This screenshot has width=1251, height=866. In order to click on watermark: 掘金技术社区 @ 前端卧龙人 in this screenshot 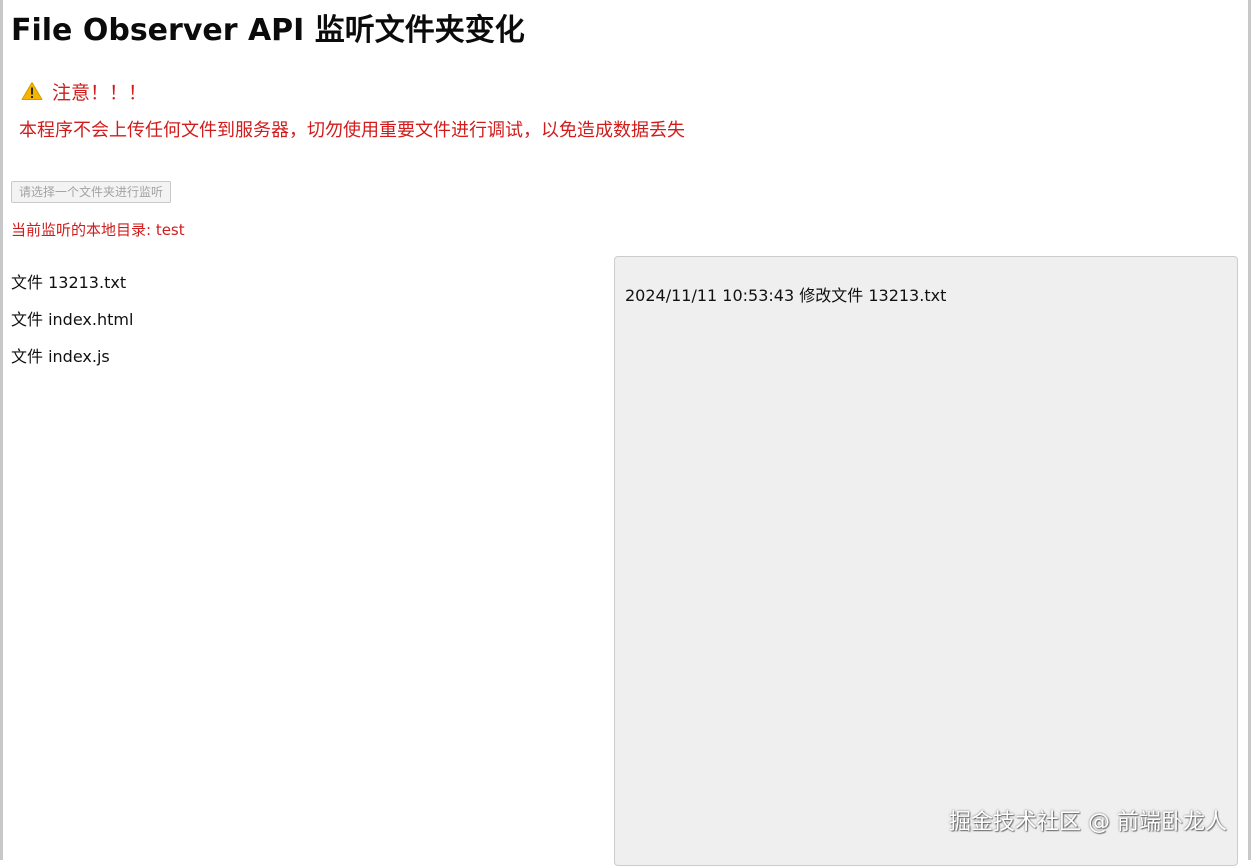, I will do `click(1088, 822)`.